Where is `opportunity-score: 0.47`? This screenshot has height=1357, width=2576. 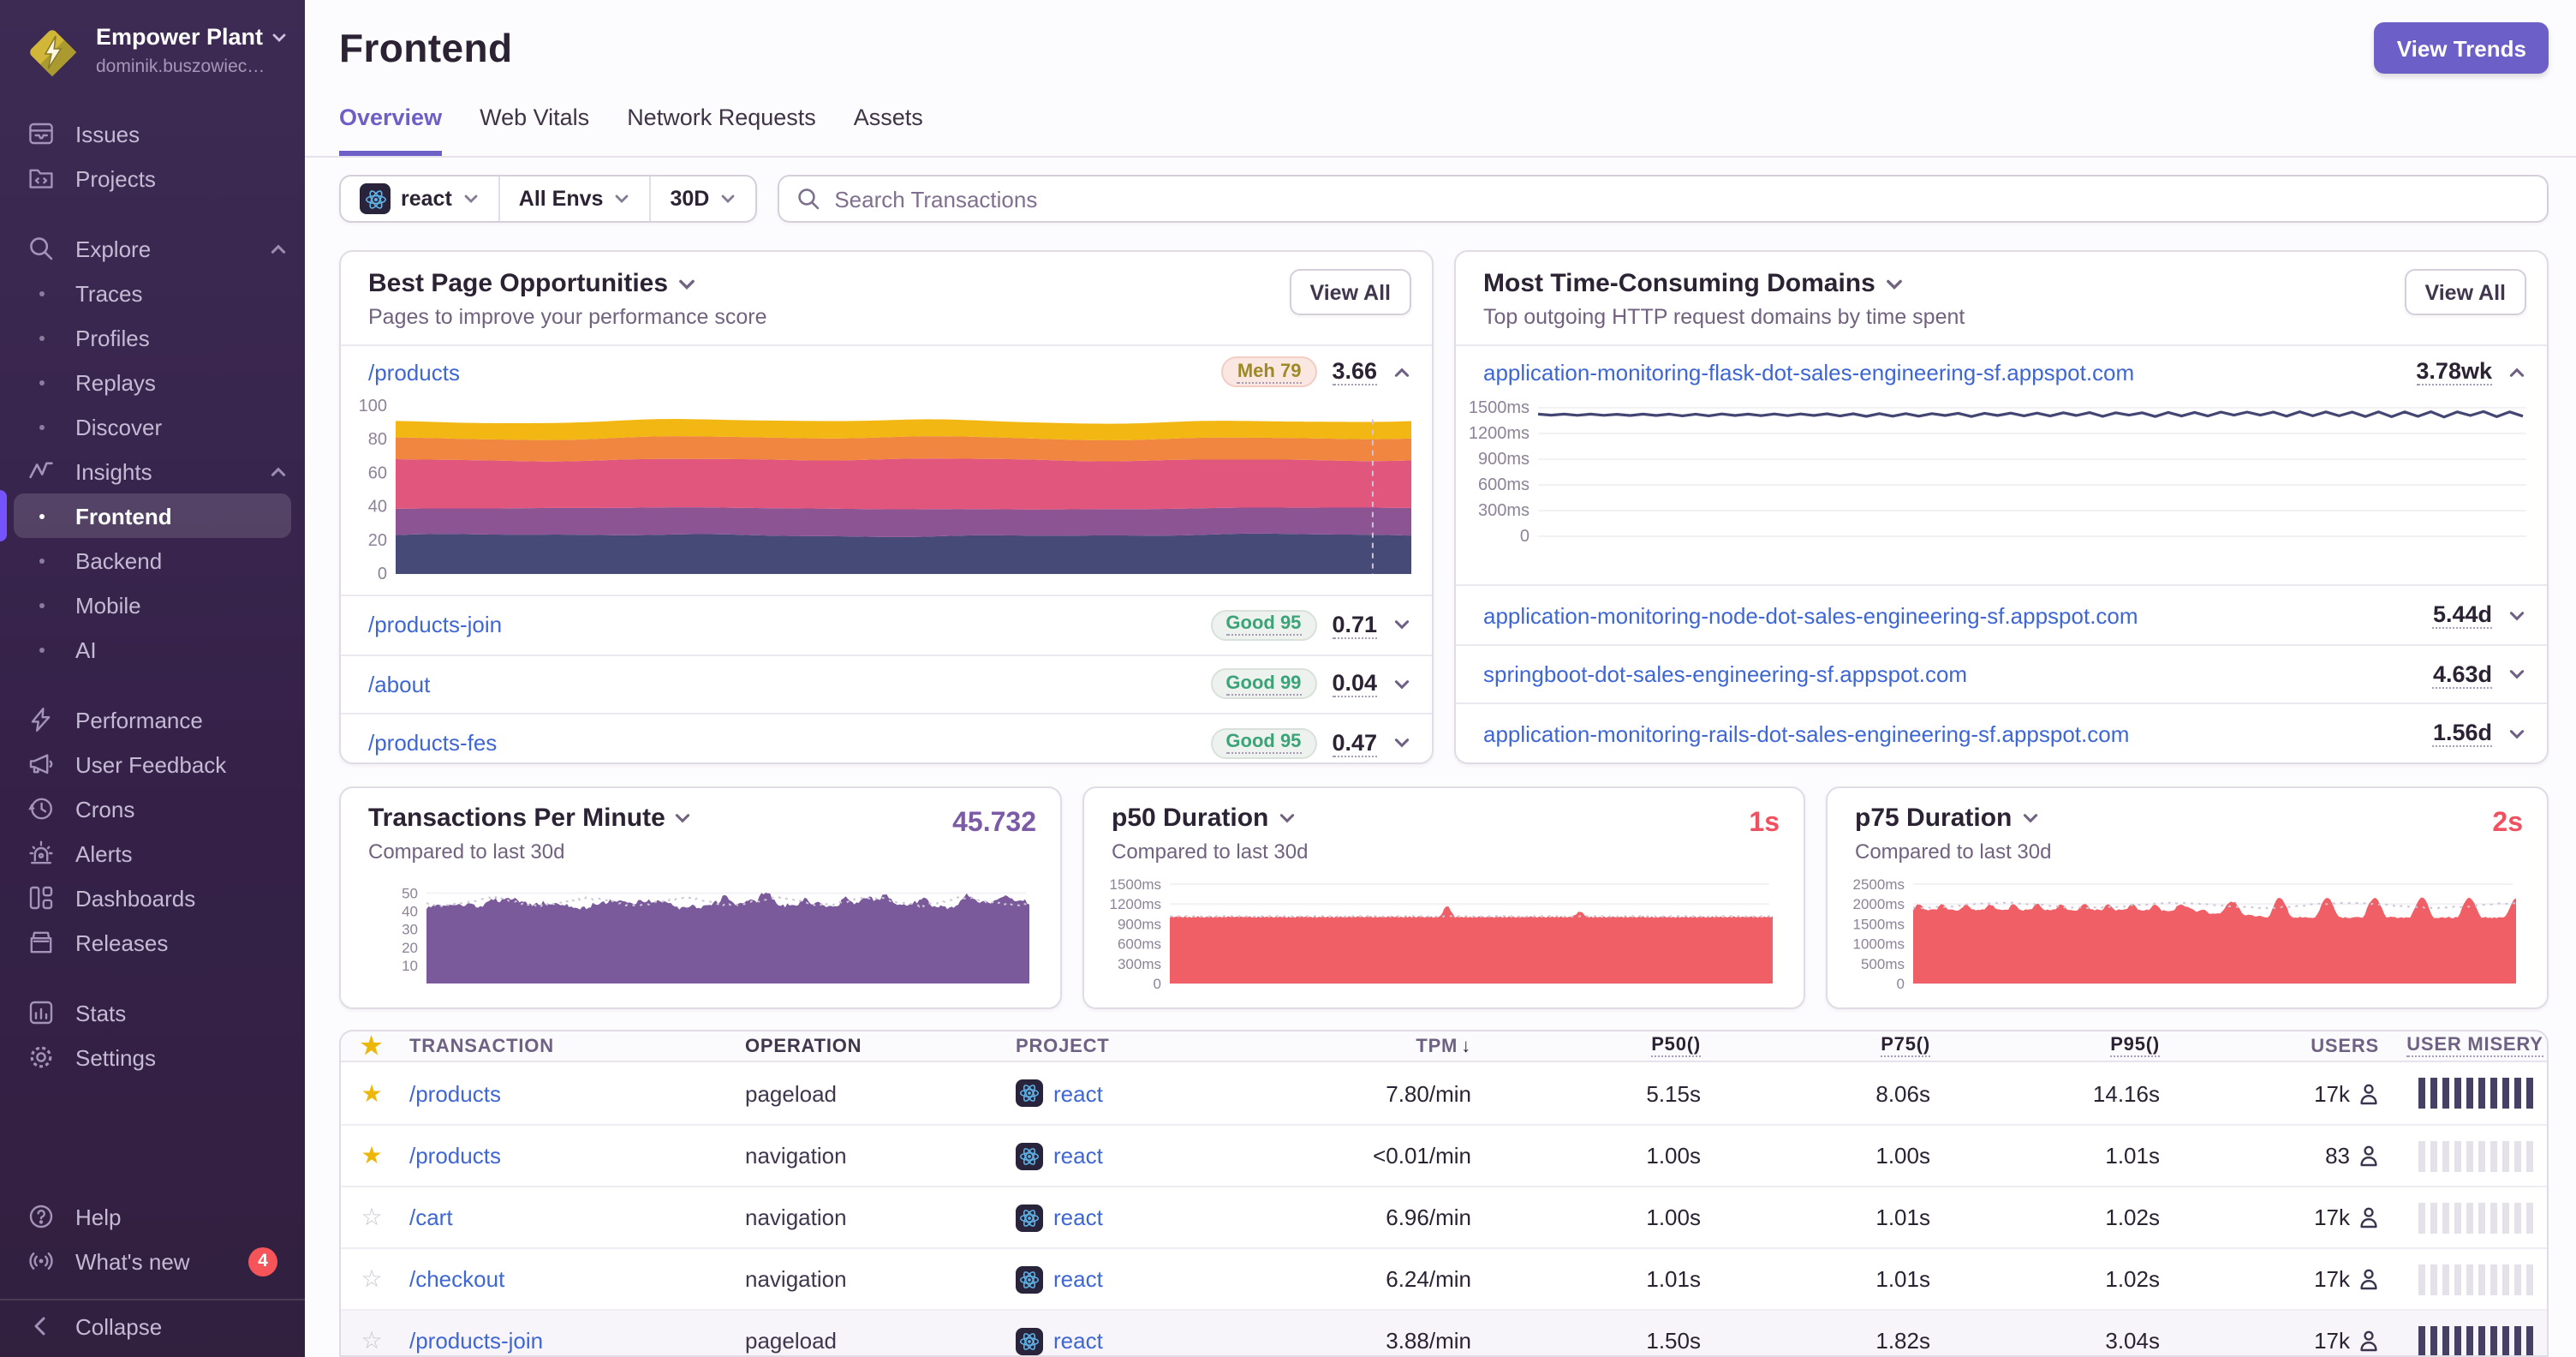 opportunity-score: 0.47 is located at coordinates (1354, 743).